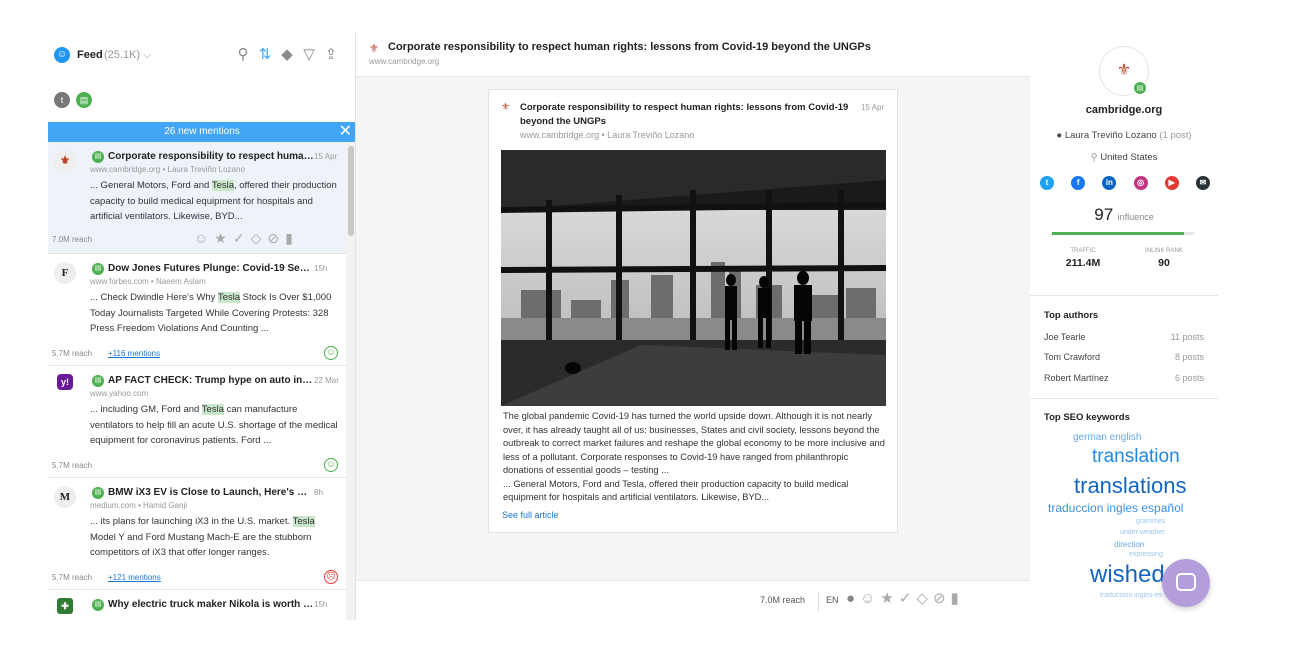 The width and height of the screenshot is (1304, 666). Describe the element at coordinates (1146, 554) in the screenshot. I see `keyword: expressing` at that location.